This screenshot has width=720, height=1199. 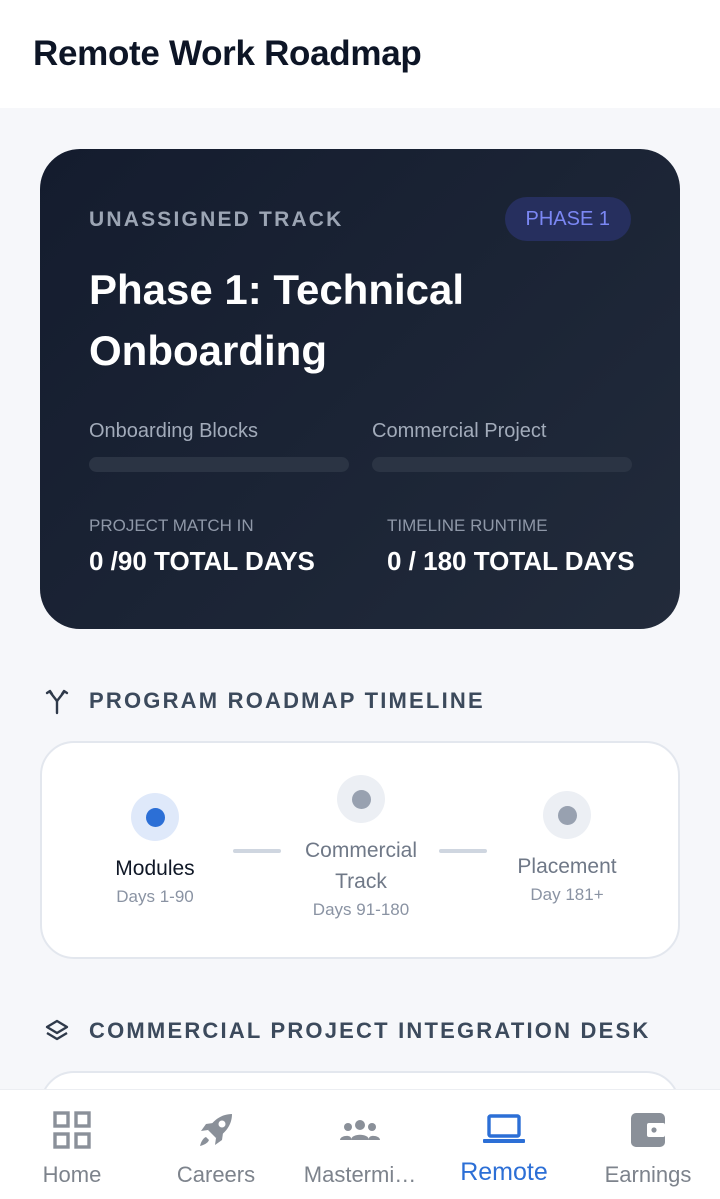 I want to click on step-range: Days 1-90, so click(x=155, y=896).